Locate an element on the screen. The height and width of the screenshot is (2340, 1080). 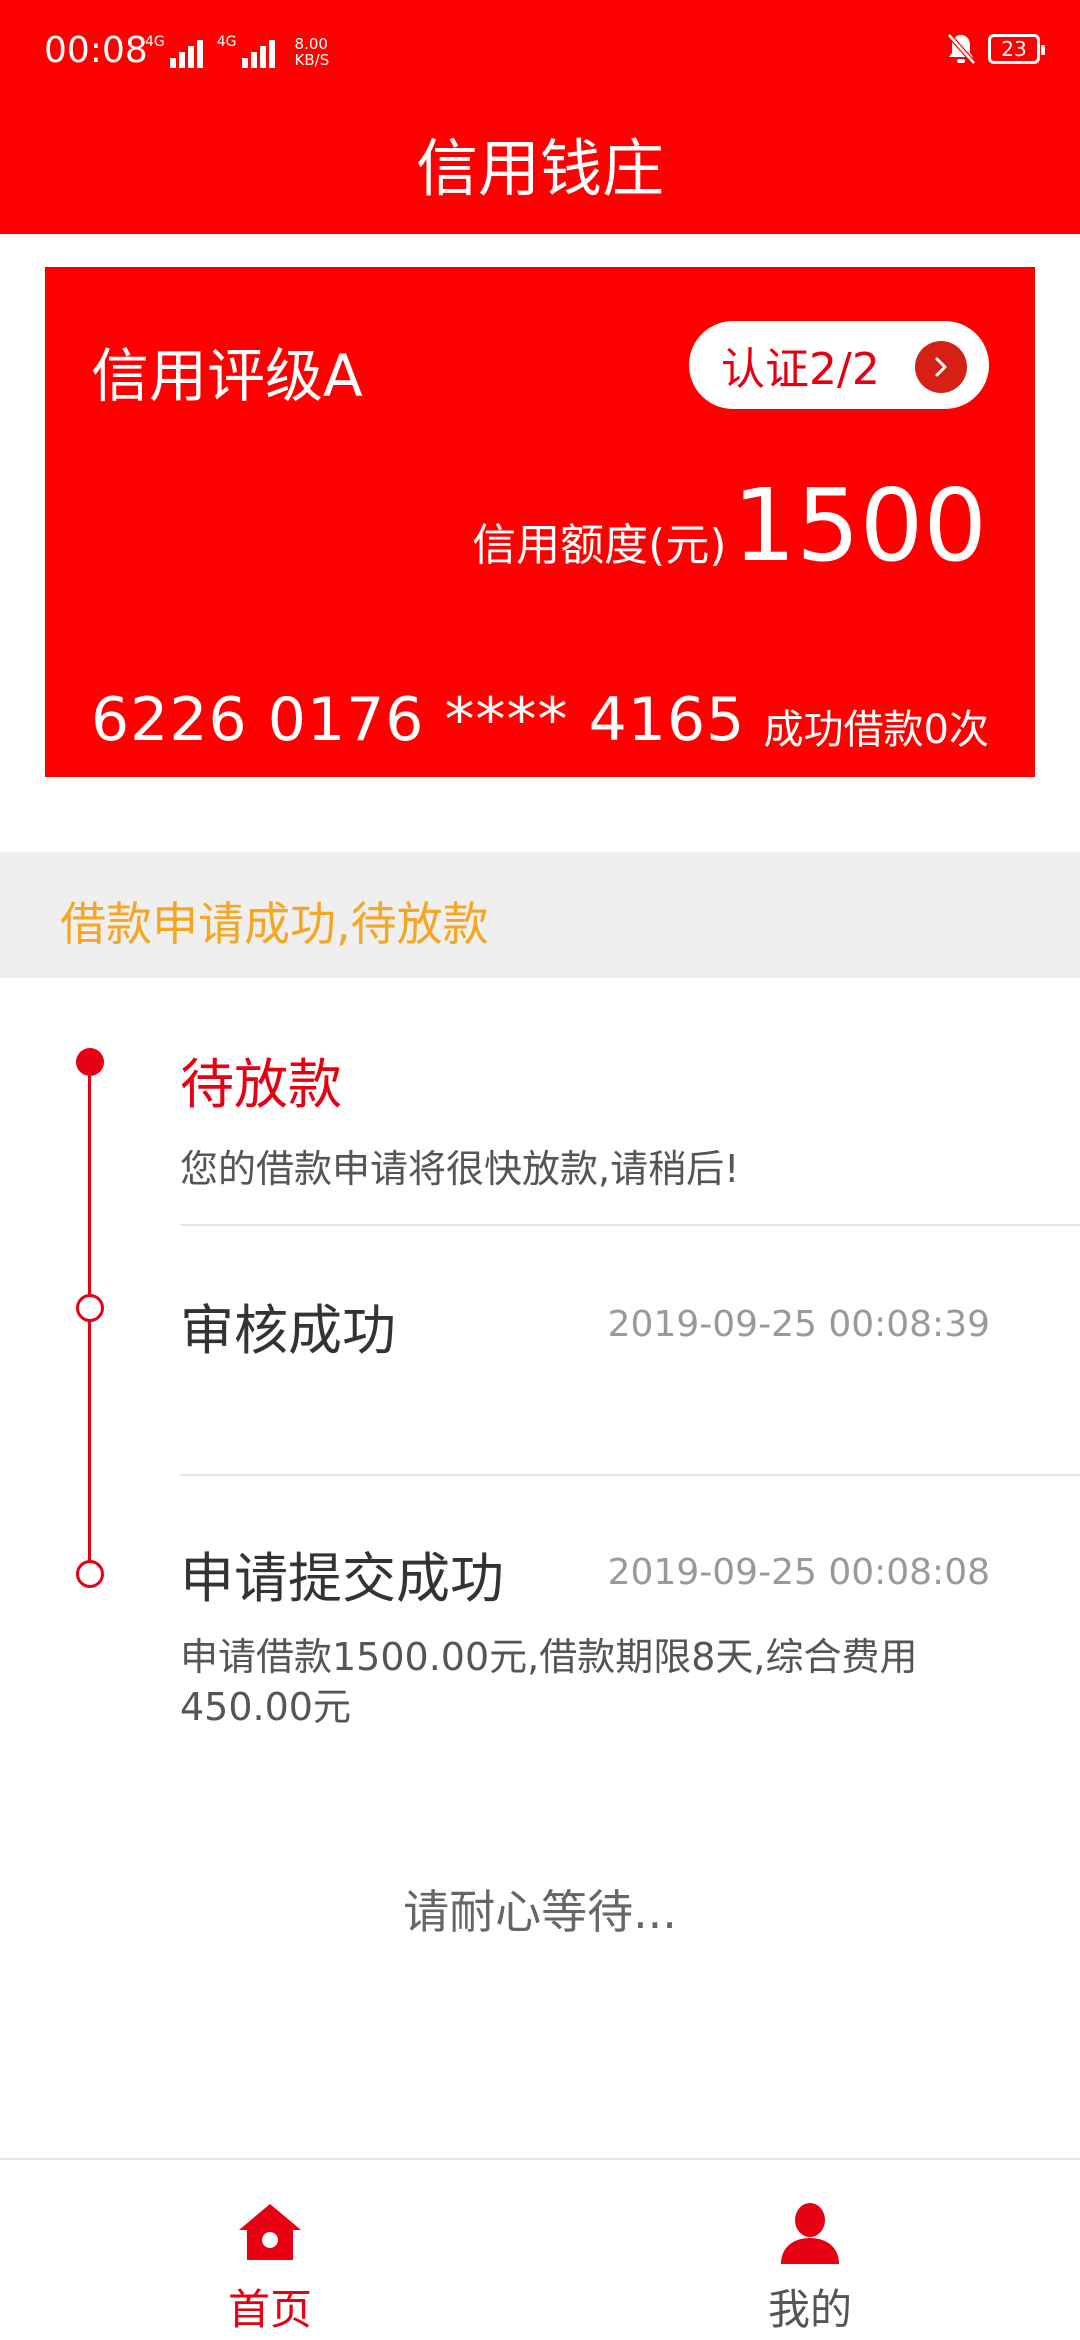
nav-home-label: 首页 is located at coordinates (269, 2309).